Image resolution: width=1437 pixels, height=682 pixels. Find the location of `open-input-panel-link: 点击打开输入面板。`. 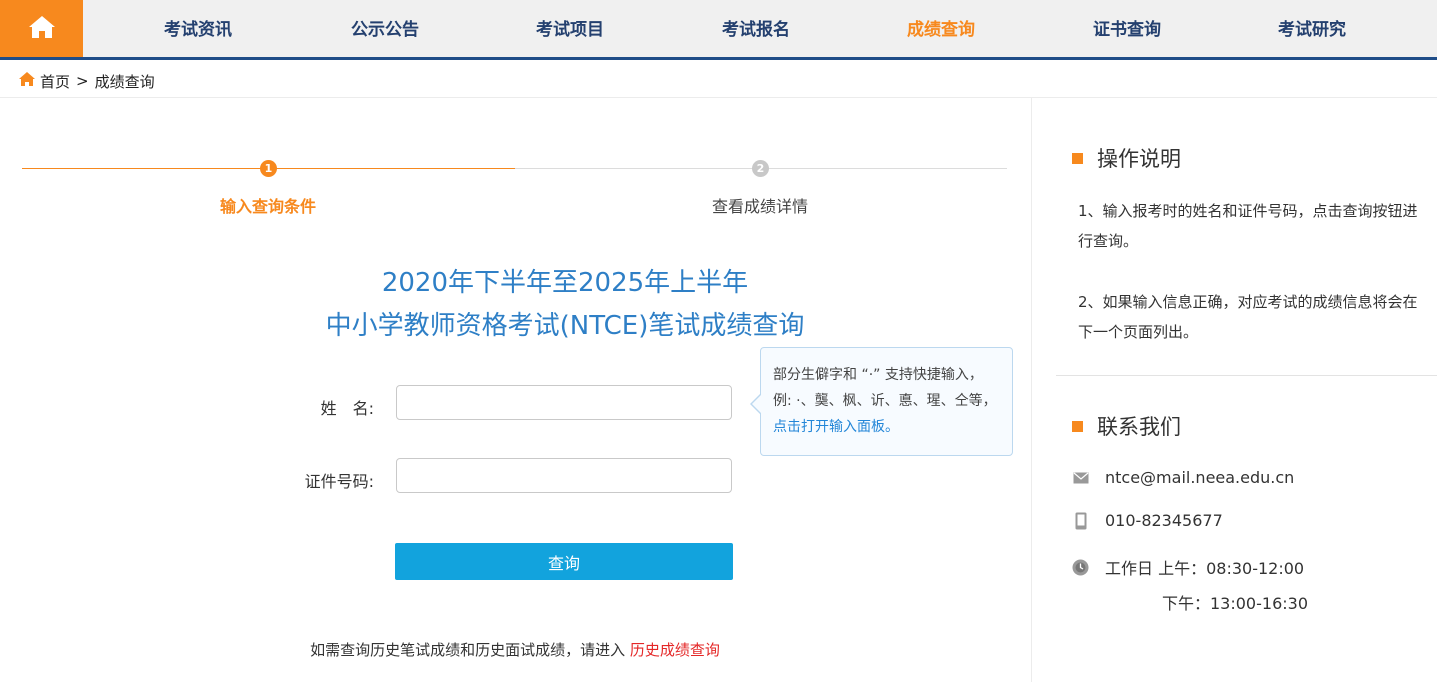

open-input-panel-link: 点击打开输入面板。 is located at coordinates (836, 427).